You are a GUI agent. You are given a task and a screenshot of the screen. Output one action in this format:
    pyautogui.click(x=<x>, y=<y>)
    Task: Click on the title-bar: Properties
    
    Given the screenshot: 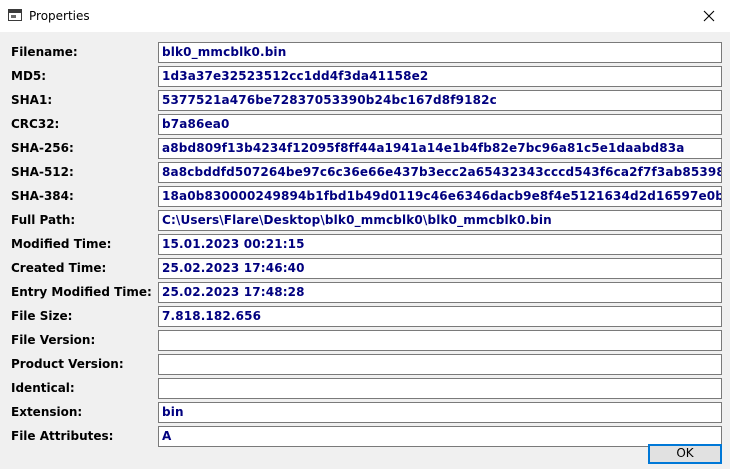 What is the action you would take?
    pyautogui.click(x=365, y=16)
    